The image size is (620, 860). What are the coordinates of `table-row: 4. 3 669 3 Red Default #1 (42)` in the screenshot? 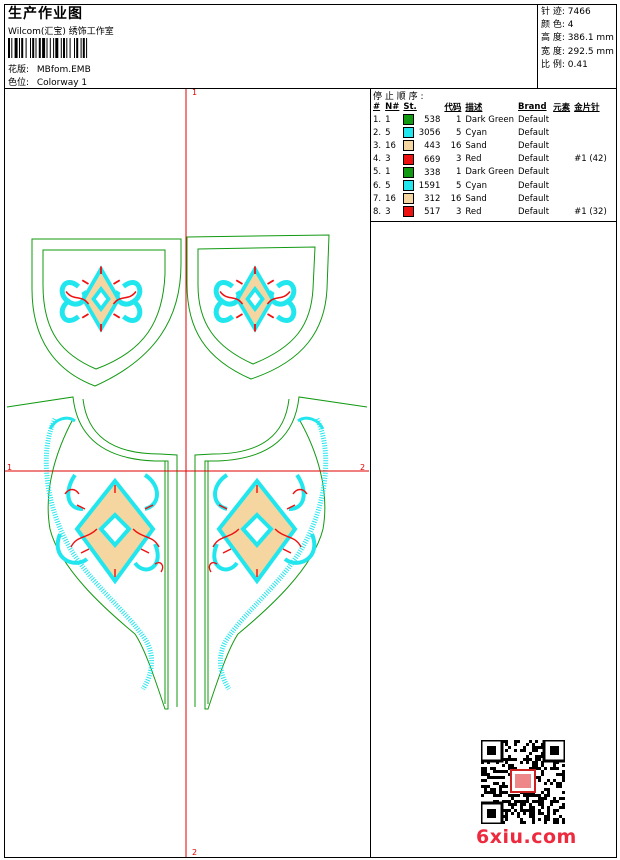 It's located at (490, 159).